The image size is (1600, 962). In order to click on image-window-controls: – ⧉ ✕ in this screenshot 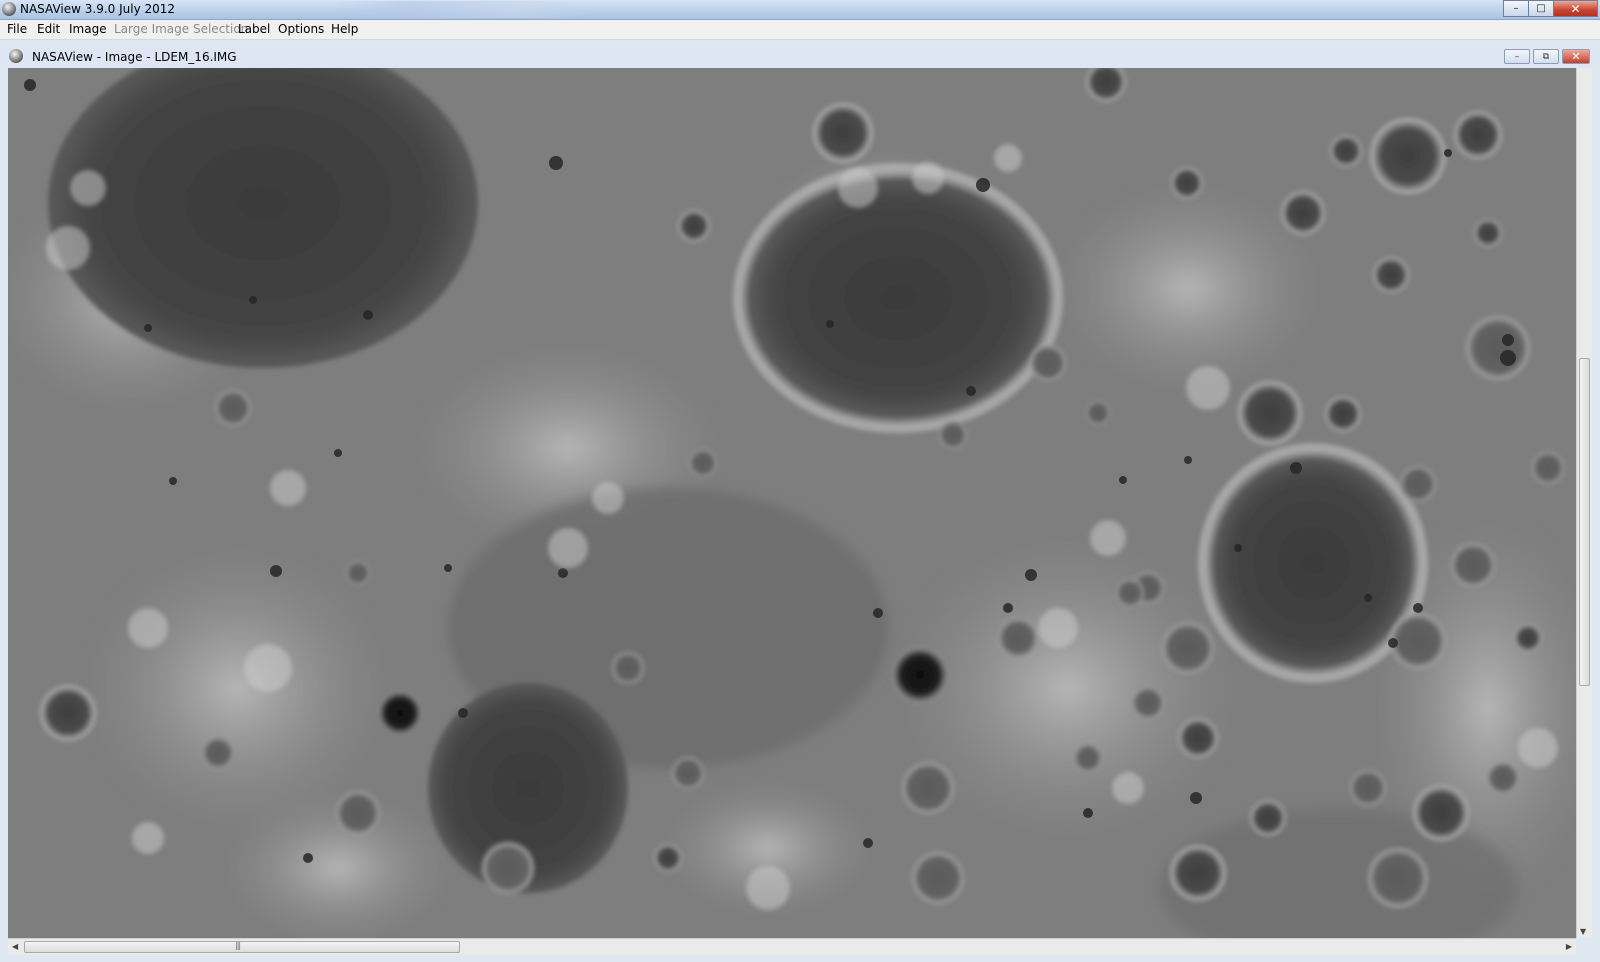, I will do `click(1547, 56)`.